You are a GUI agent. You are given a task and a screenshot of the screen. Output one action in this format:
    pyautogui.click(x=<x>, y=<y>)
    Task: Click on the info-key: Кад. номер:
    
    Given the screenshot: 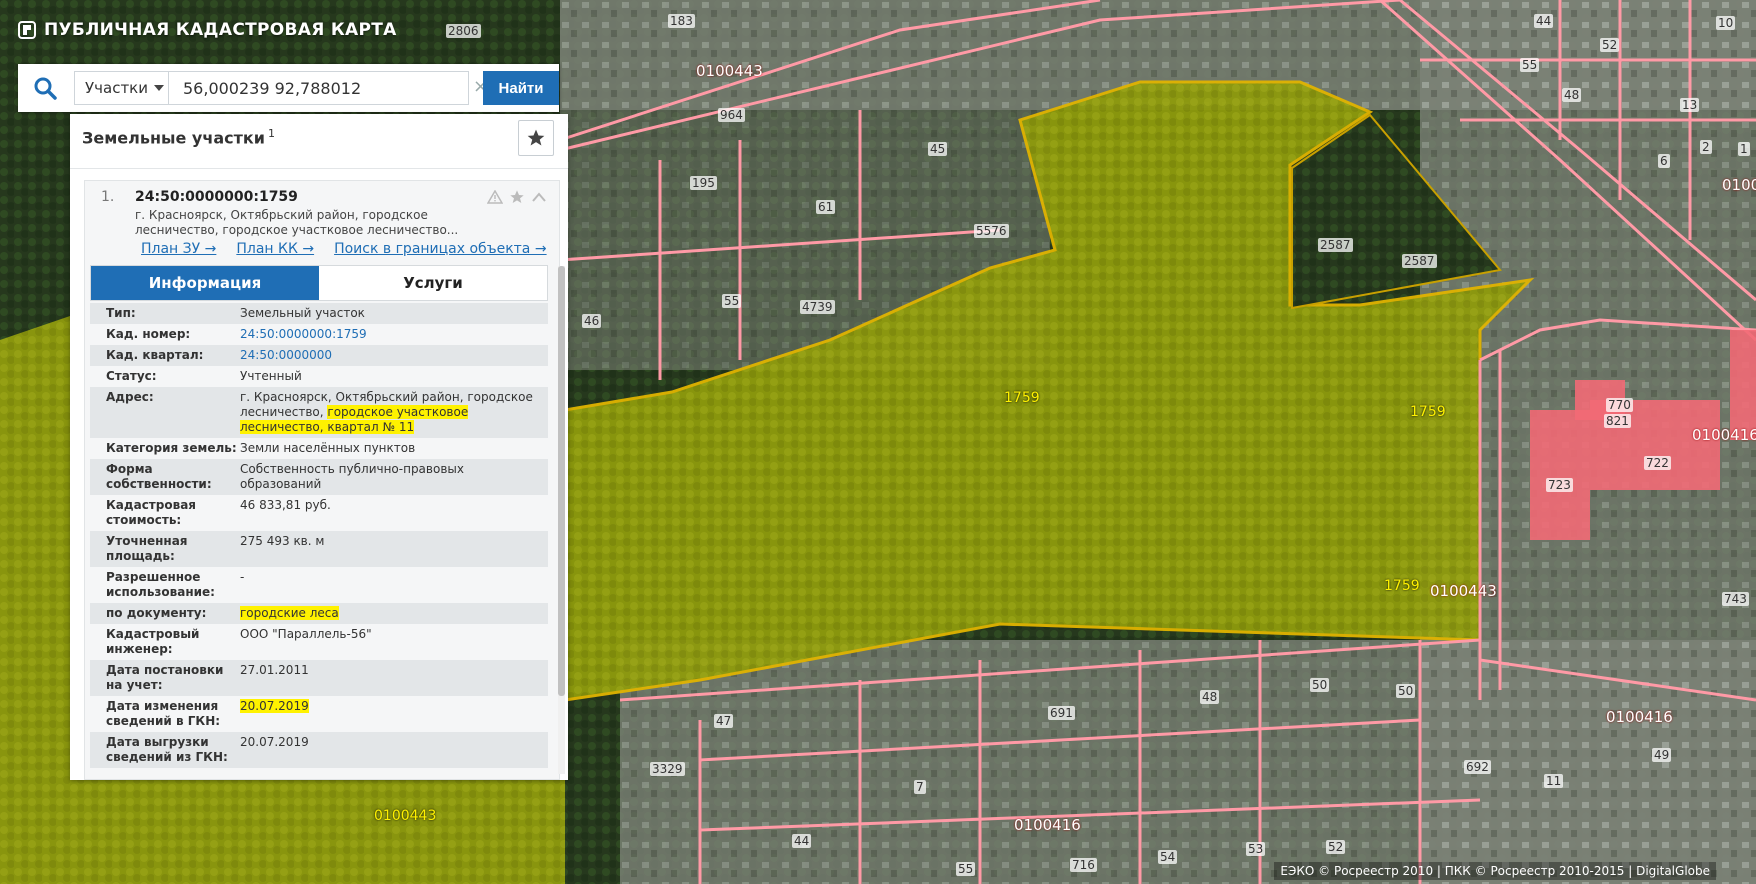 What is the action you would take?
    pyautogui.click(x=148, y=334)
    